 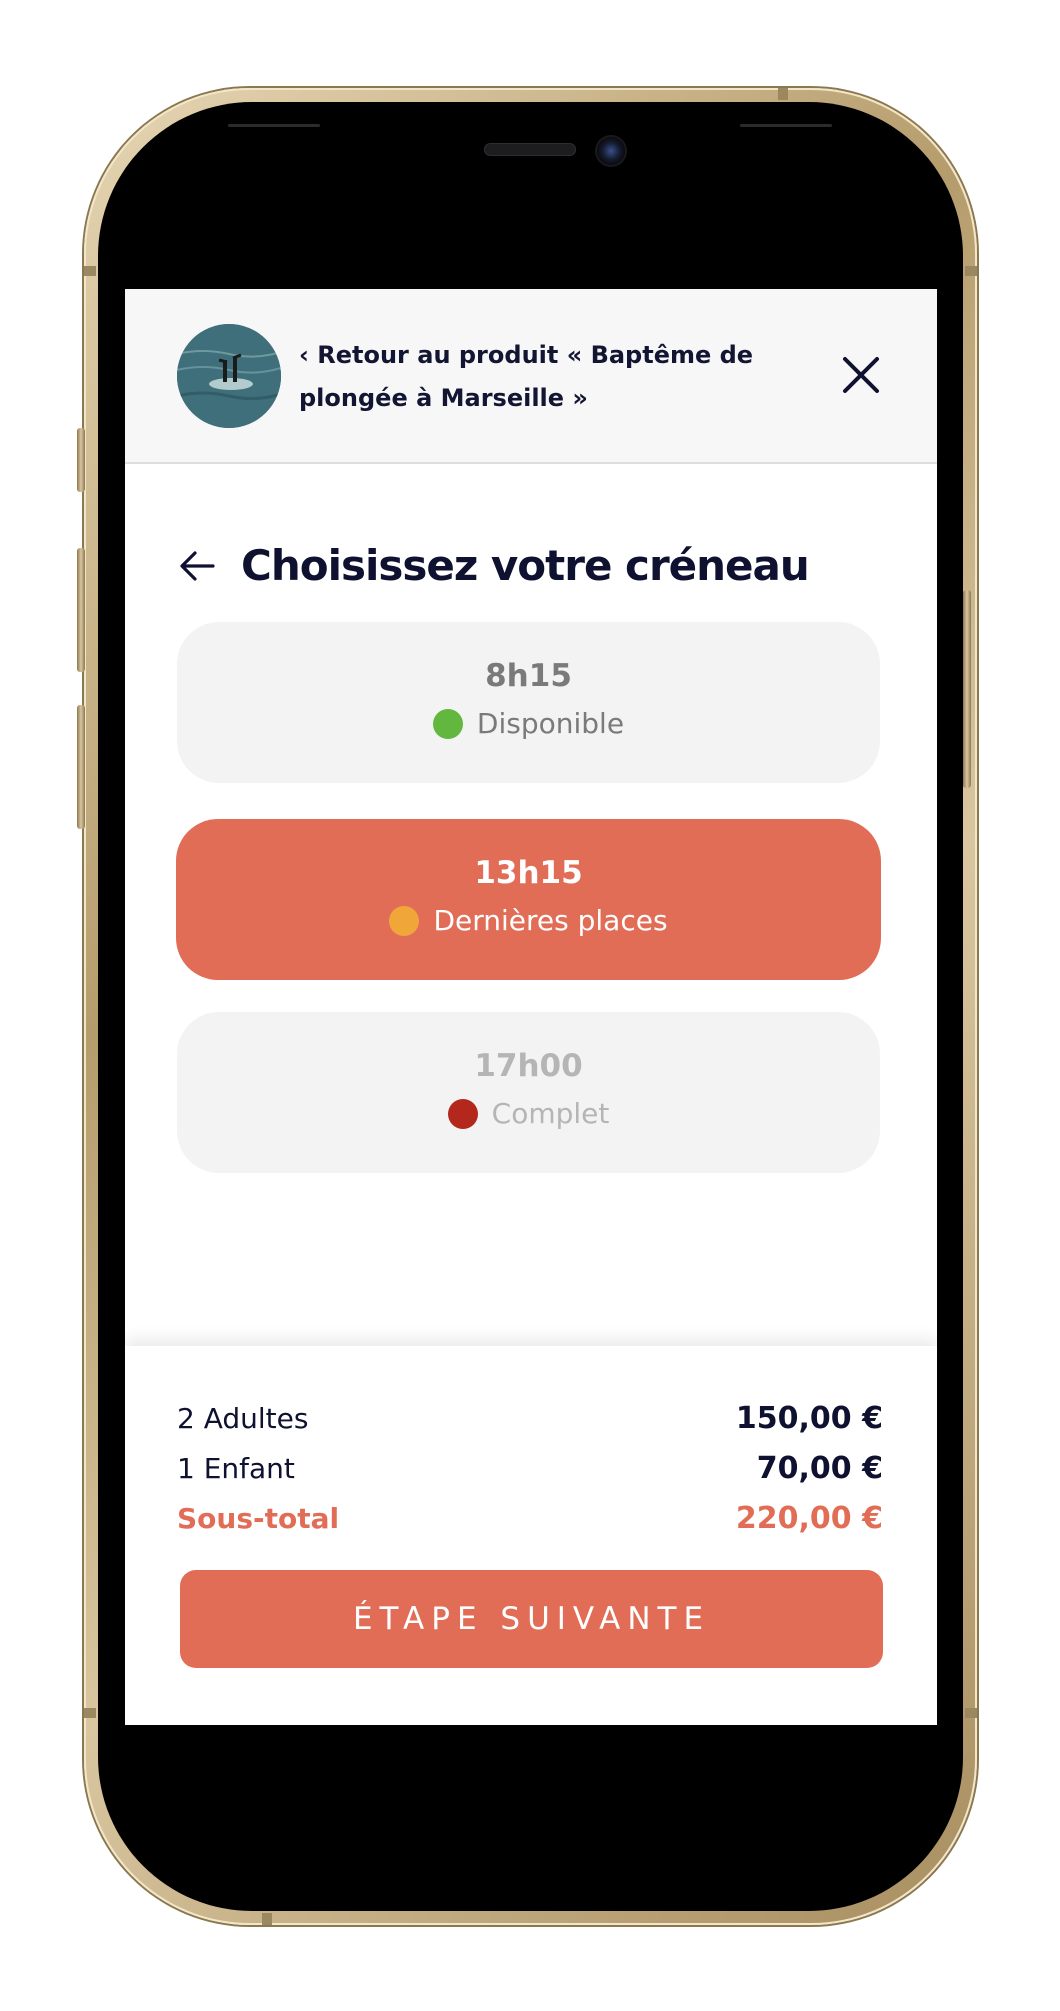 What do you see at coordinates (274, 125) in the screenshot?
I see `top-grille-left` at bounding box center [274, 125].